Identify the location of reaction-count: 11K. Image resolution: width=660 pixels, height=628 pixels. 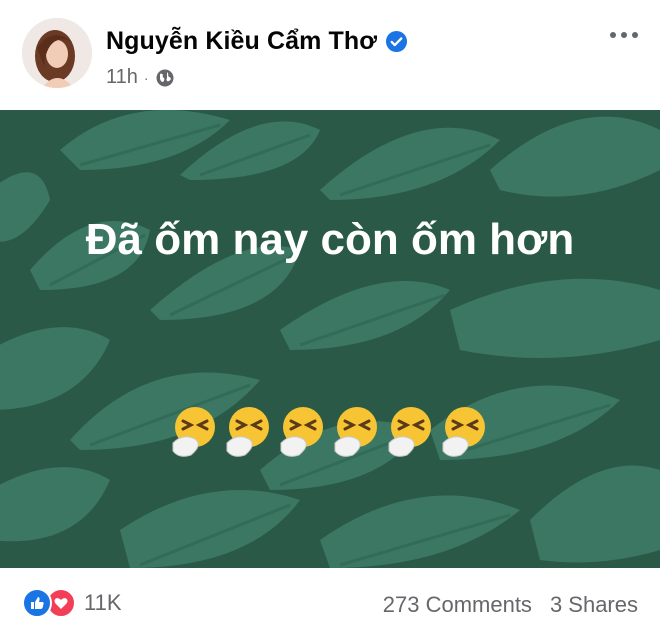
(103, 602).